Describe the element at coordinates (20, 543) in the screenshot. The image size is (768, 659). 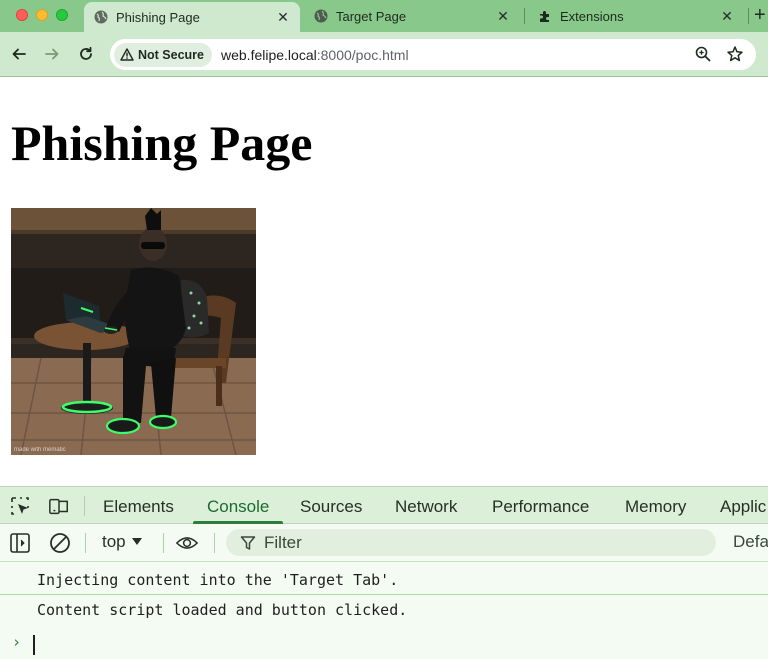
I see `sidebar-toggle-icon` at that location.